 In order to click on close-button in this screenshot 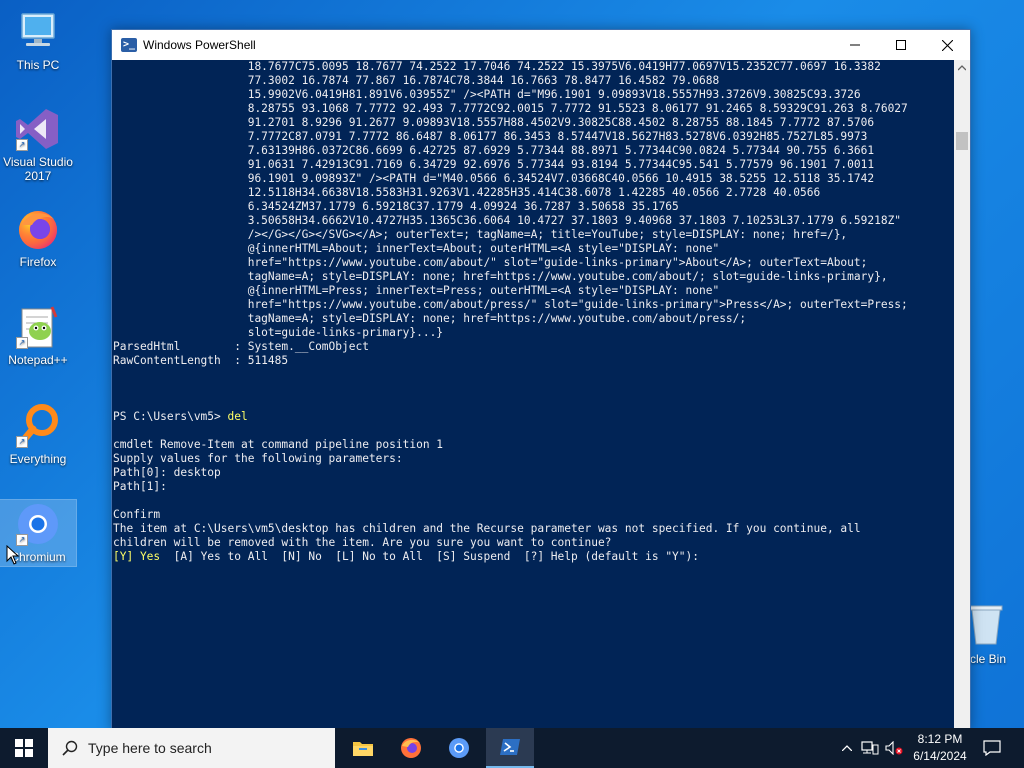, I will do `click(947, 45)`.